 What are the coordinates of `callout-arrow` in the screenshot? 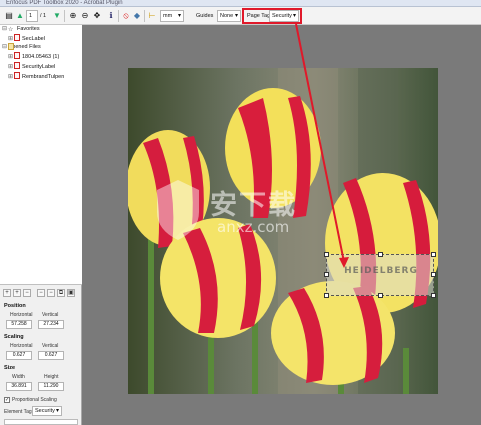 It's located at (322, 145).